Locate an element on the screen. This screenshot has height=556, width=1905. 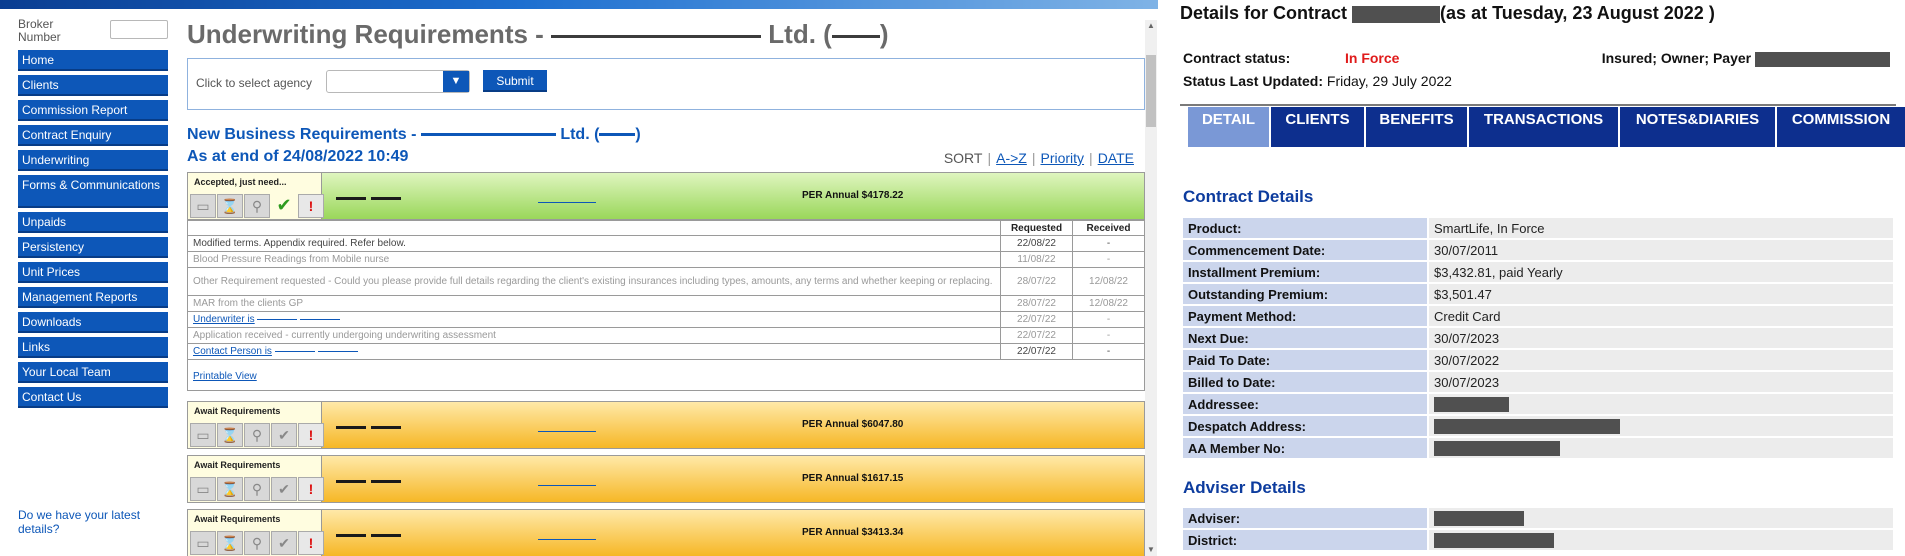
table-row: Next Due: 30/07/2023 is located at coordinates (1538, 338).